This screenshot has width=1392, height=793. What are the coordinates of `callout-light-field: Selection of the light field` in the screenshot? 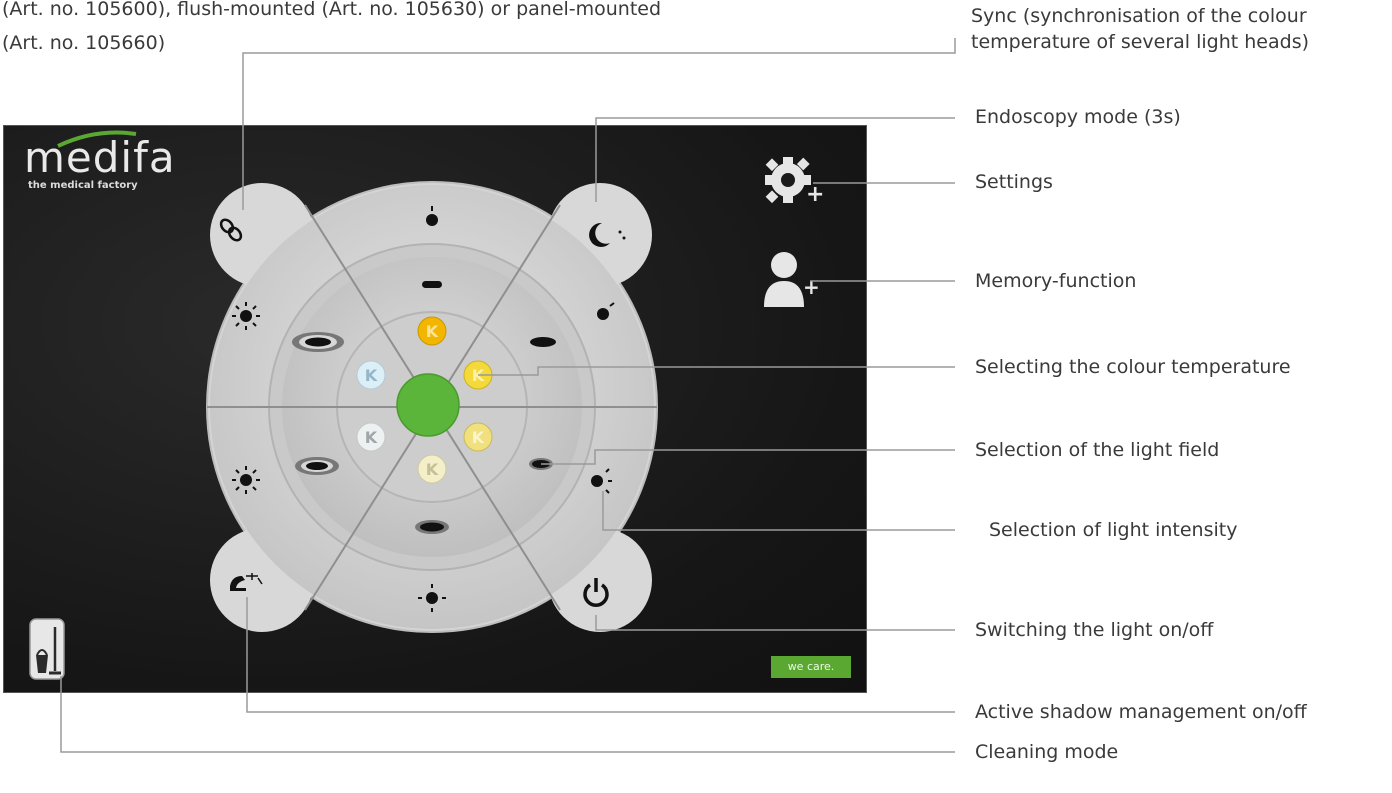 It's located at (1097, 450).